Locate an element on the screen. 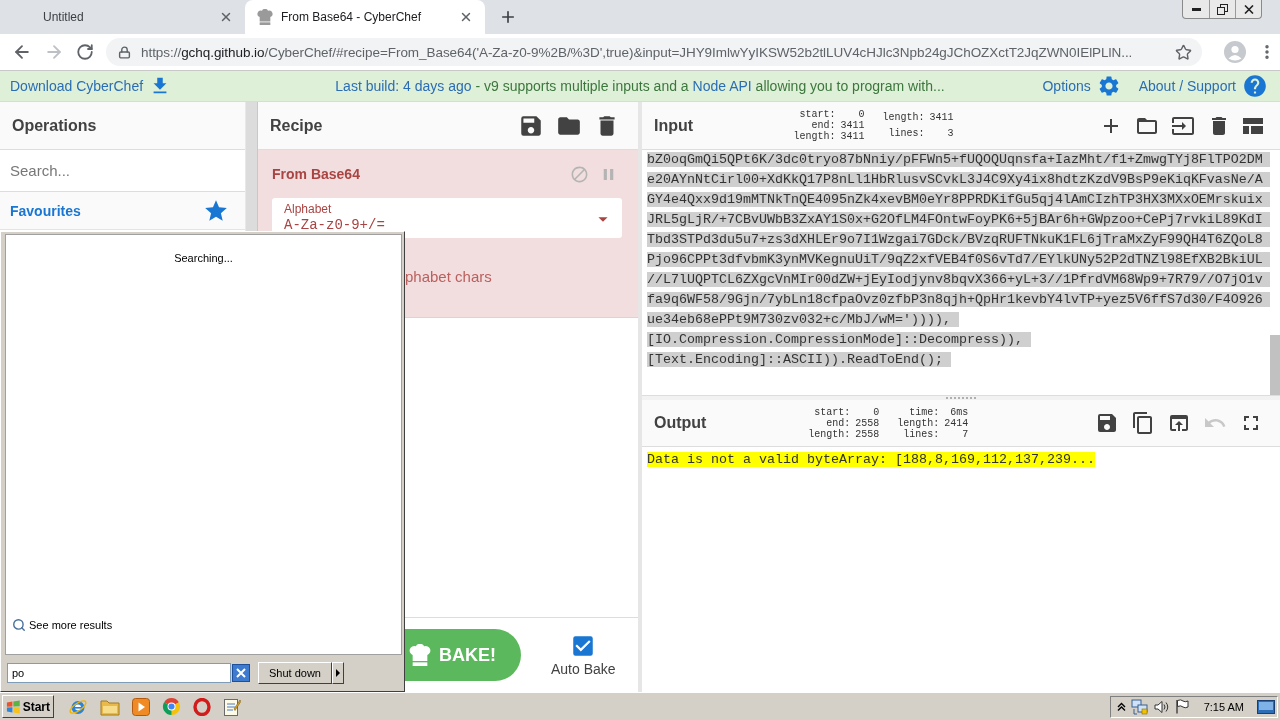 This screenshot has width=1280, height=720. copy-icon is located at coordinates (1143, 423).